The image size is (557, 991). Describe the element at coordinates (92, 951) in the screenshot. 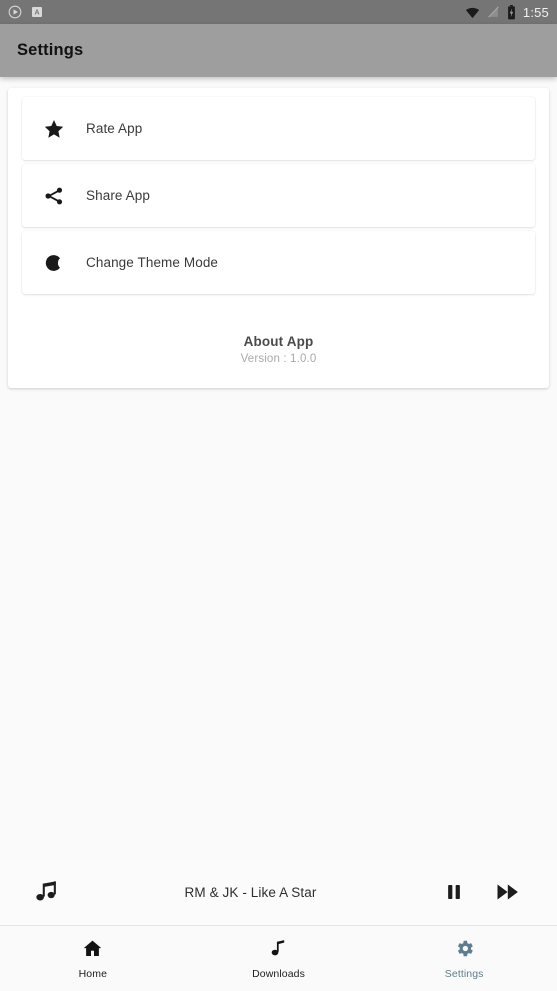

I see `home-icon` at that location.